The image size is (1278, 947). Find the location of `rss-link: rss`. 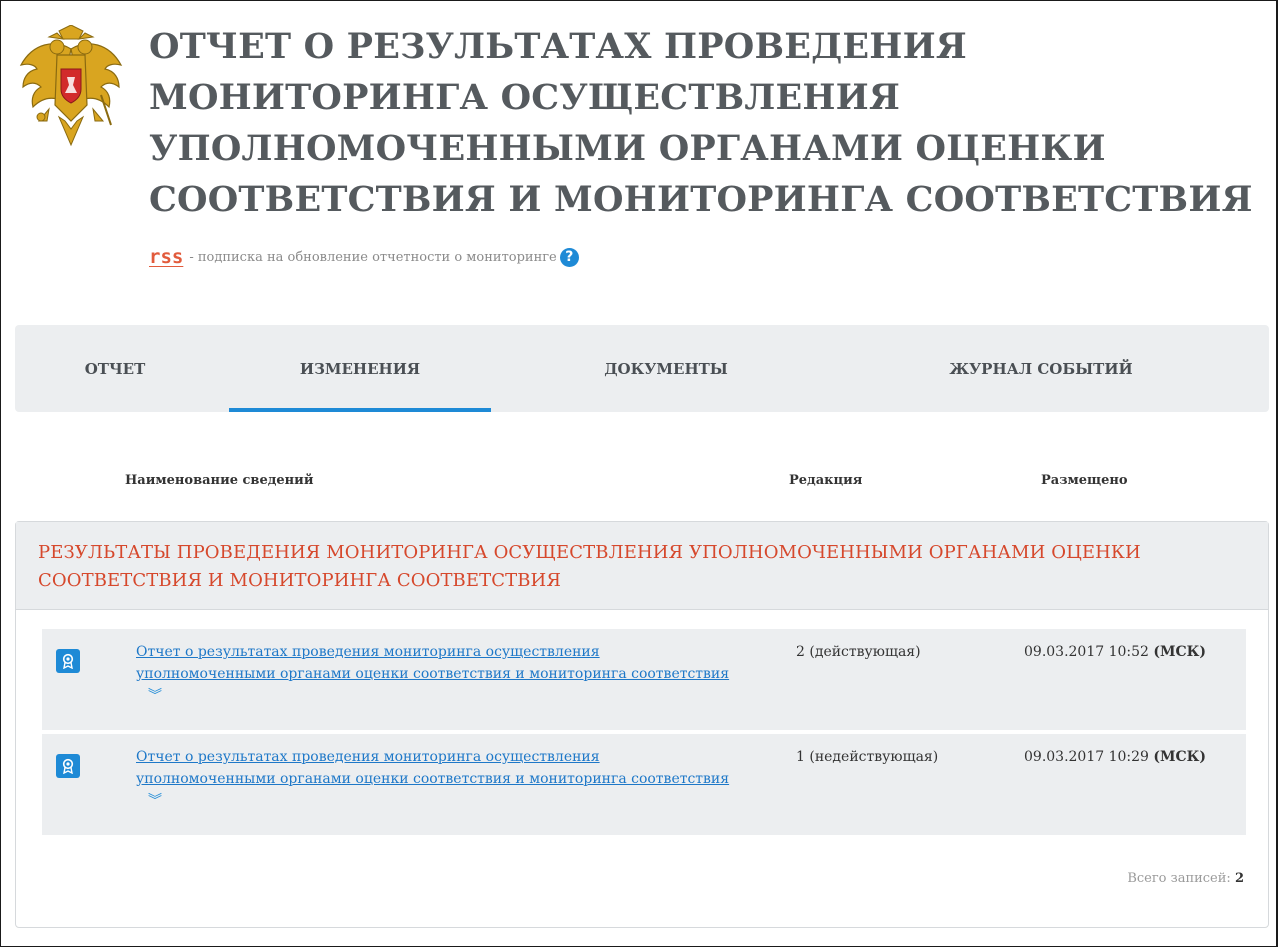

rss-link: rss is located at coordinates (166, 257).